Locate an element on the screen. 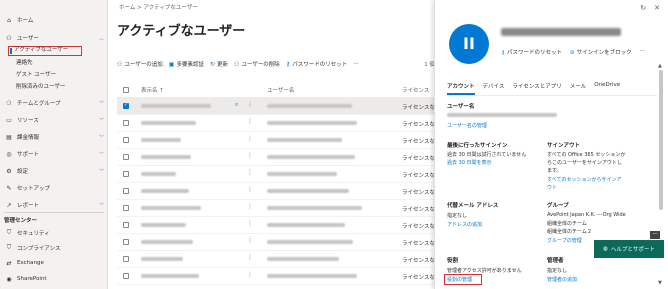 Image resolution: width=668 pixels, height=289 pixels. scroll-down-icon: ▼ is located at coordinates (660, 283).